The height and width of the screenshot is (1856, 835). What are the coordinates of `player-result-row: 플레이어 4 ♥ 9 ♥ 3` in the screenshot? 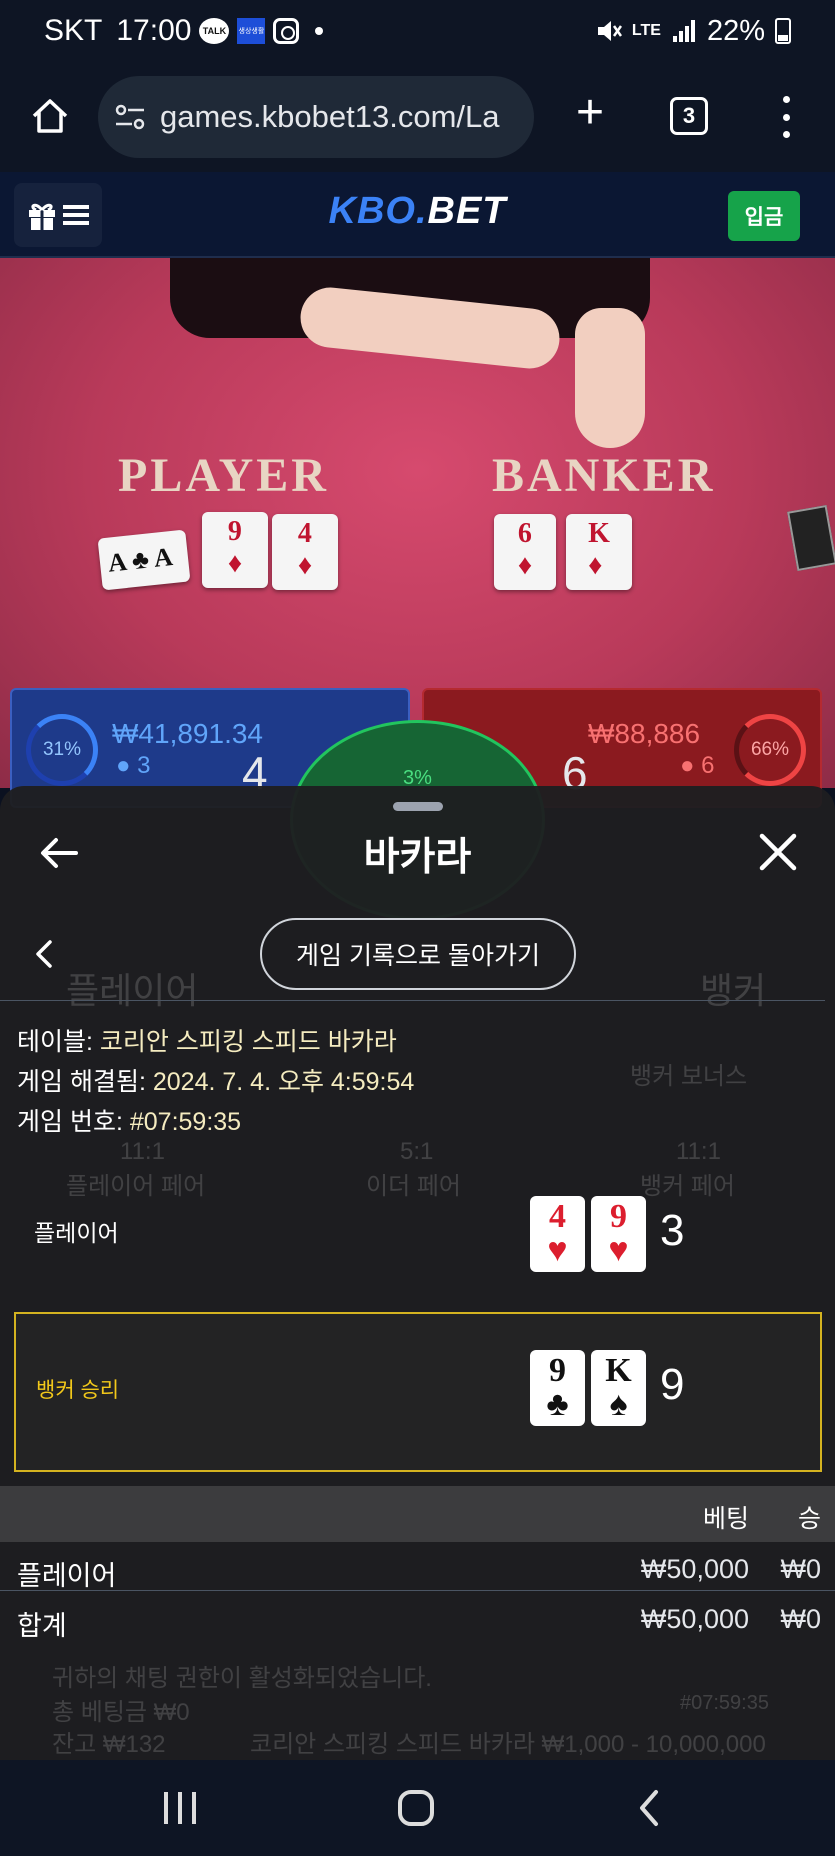 It's located at (418, 1234).